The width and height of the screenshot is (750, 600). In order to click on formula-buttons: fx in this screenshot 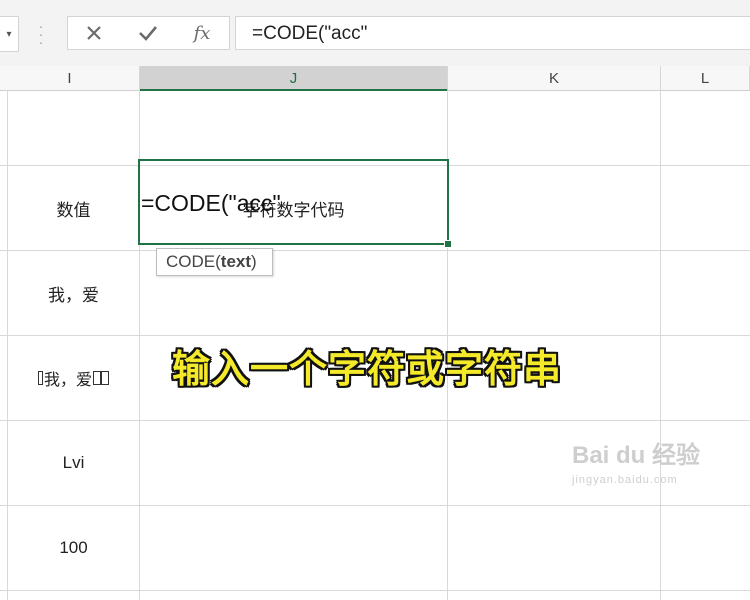, I will do `click(148, 33)`.